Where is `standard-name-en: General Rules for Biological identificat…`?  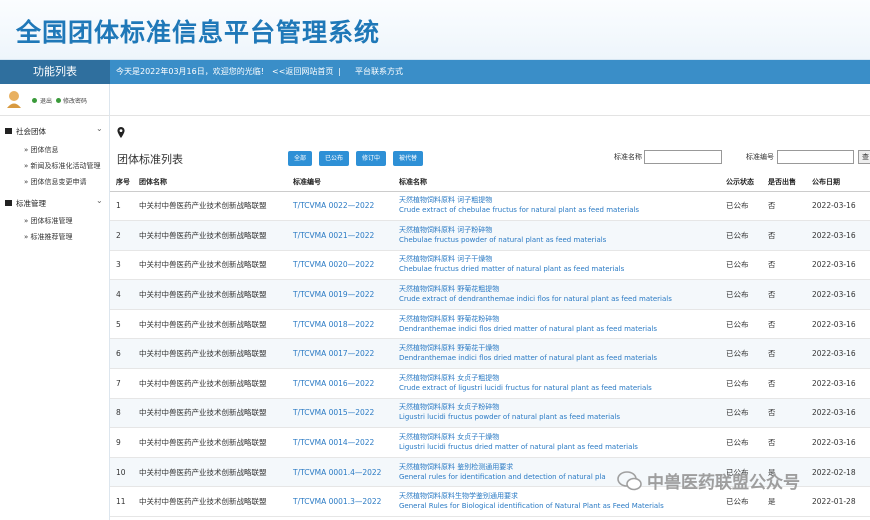 standard-name-en: General Rules for Biological identificat… is located at coordinates (562, 506).